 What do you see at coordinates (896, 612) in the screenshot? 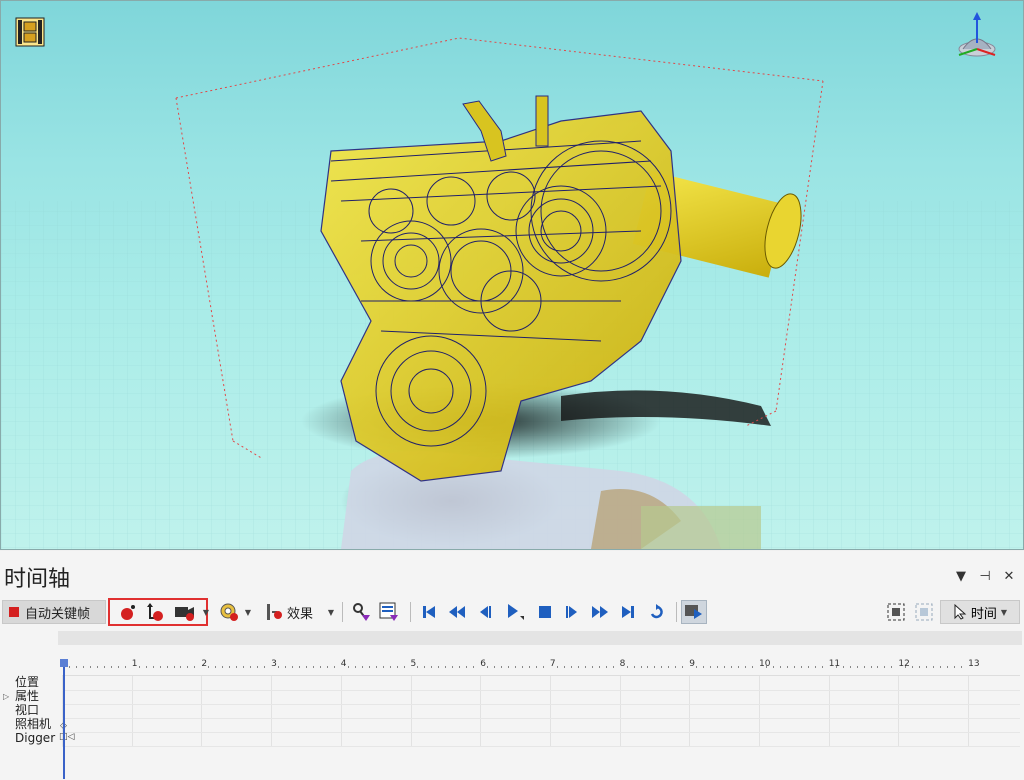
I see `zoom-fit-icon` at bounding box center [896, 612].